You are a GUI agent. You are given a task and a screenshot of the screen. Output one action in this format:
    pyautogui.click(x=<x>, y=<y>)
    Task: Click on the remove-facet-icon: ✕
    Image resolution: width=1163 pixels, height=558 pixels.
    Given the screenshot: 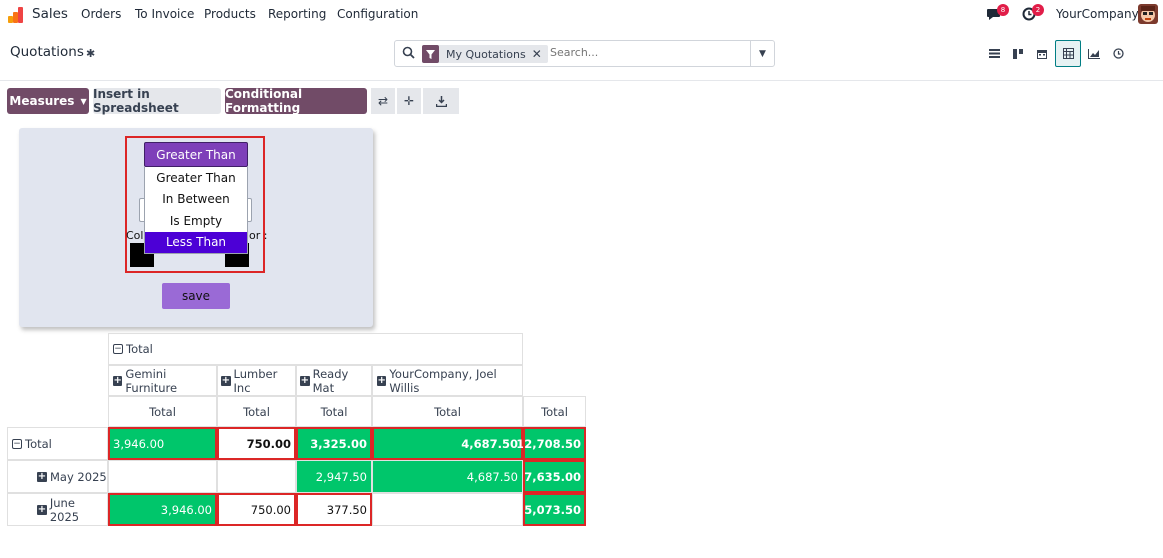 What is the action you would take?
    pyautogui.click(x=540, y=54)
    